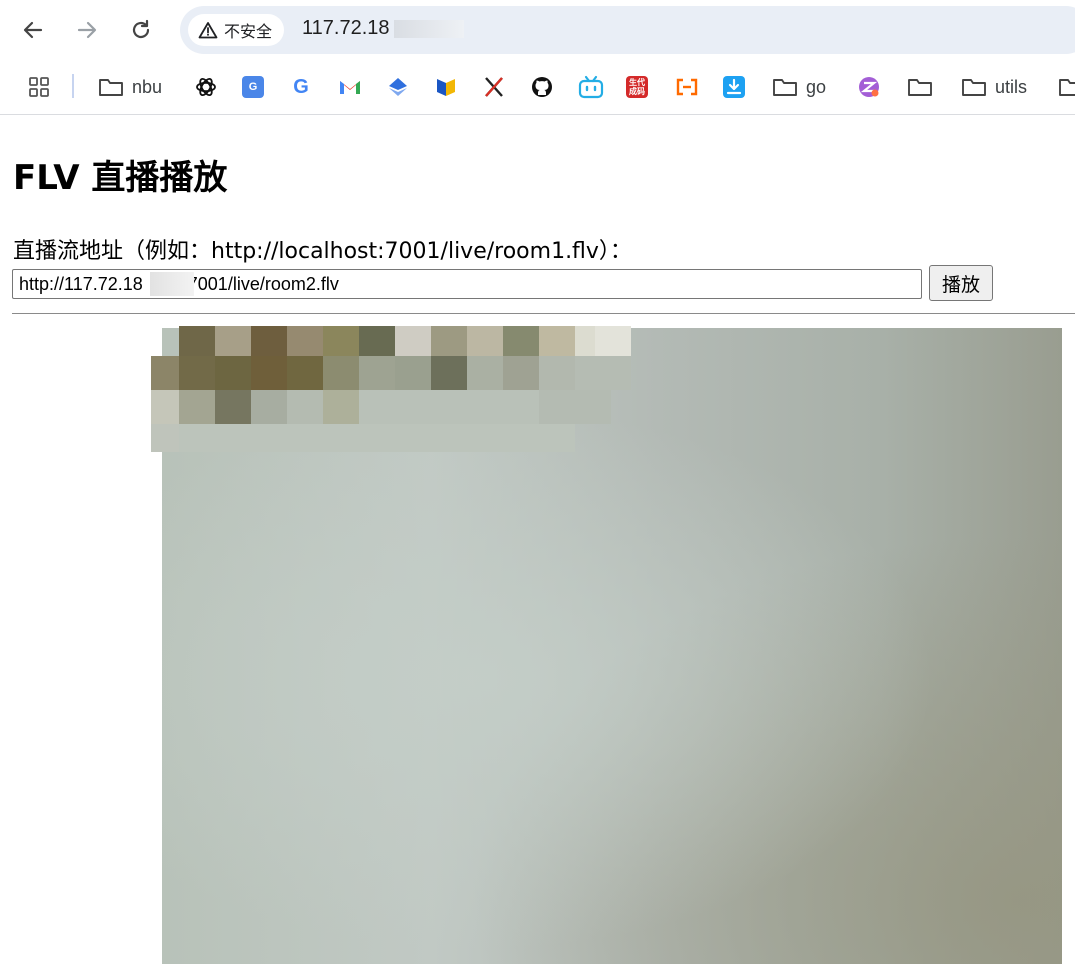 Image resolution: width=1075 pixels, height=964 pixels. I want to click on bookmark-gmail, so click(350, 87).